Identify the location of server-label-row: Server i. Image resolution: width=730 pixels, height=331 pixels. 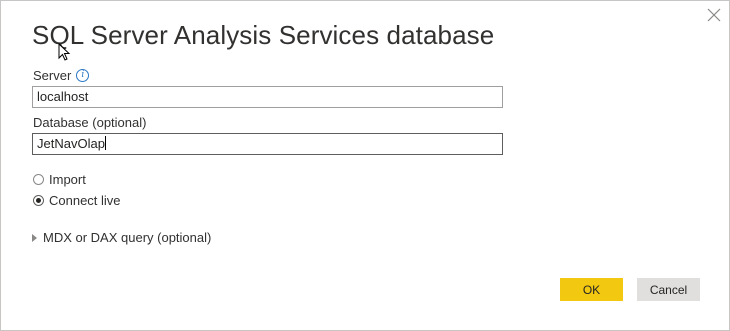
(61, 75).